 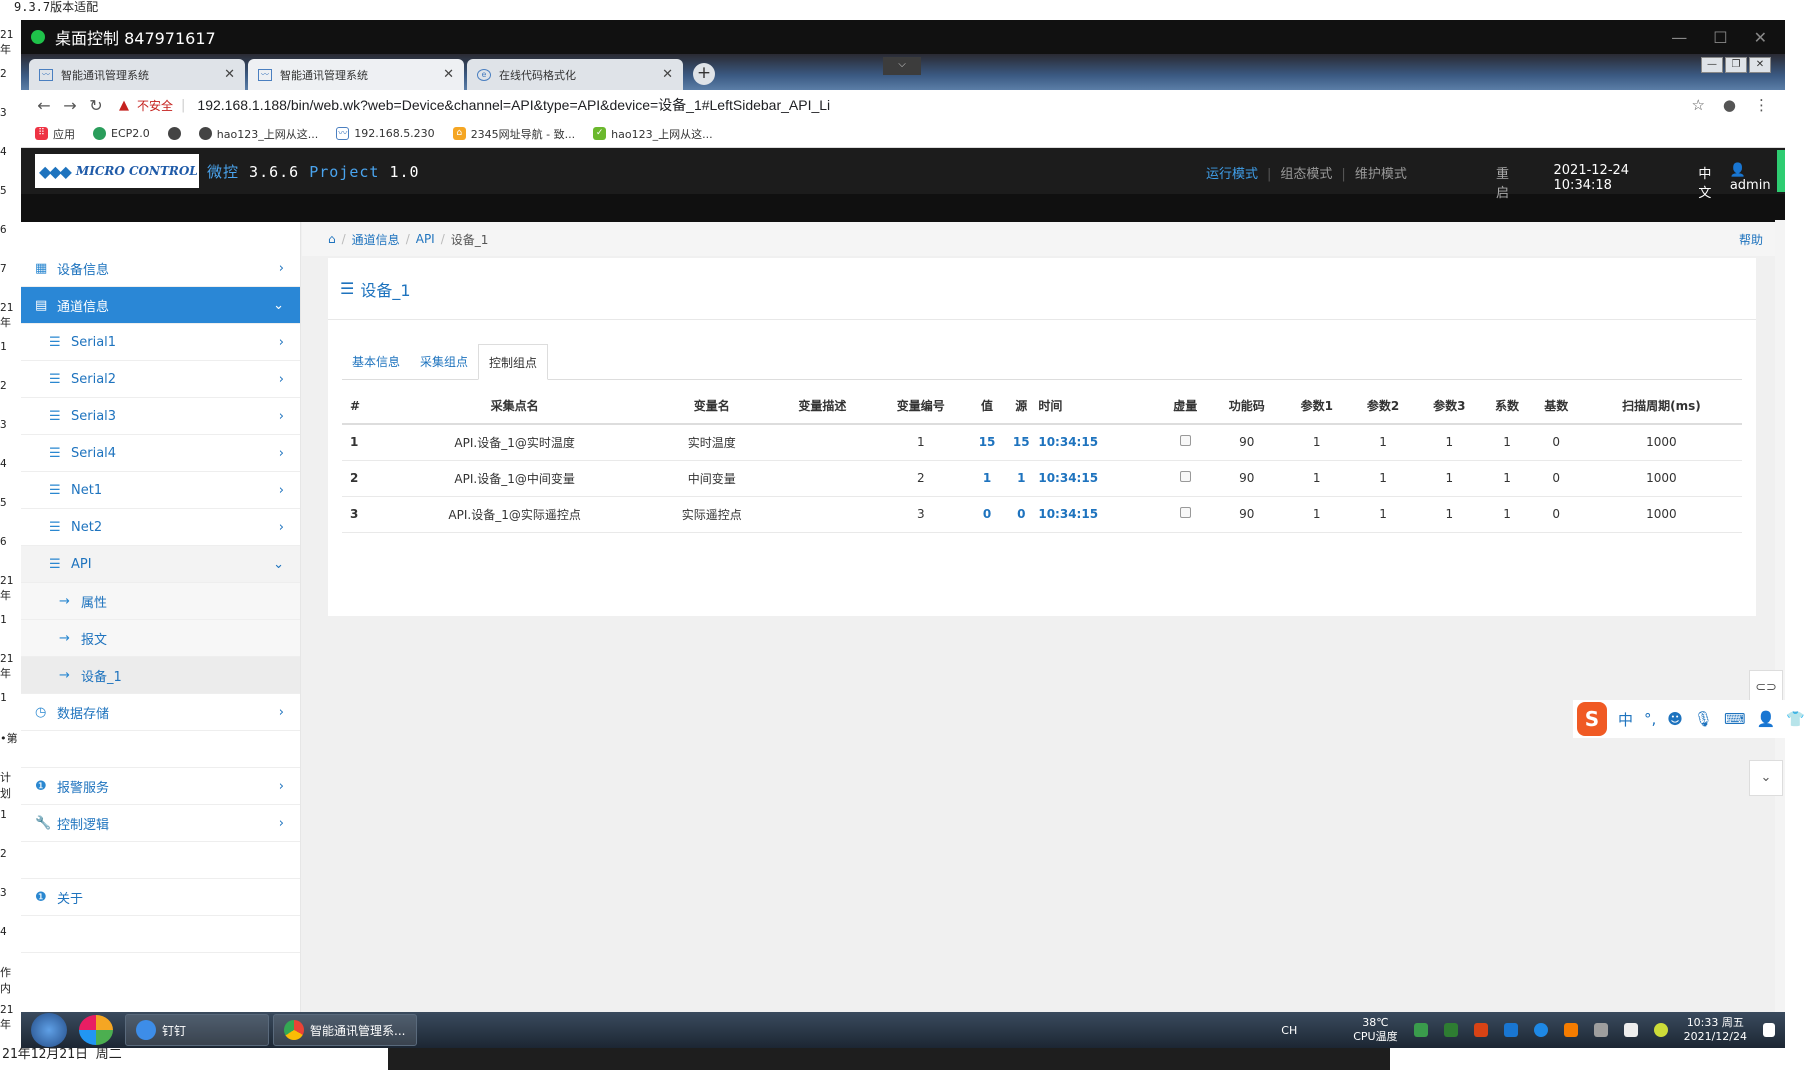 What do you see at coordinates (160, 453) in the screenshot?
I see `sidebar-item-serial4: ☰ Serial4 ›` at bounding box center [160, 453].